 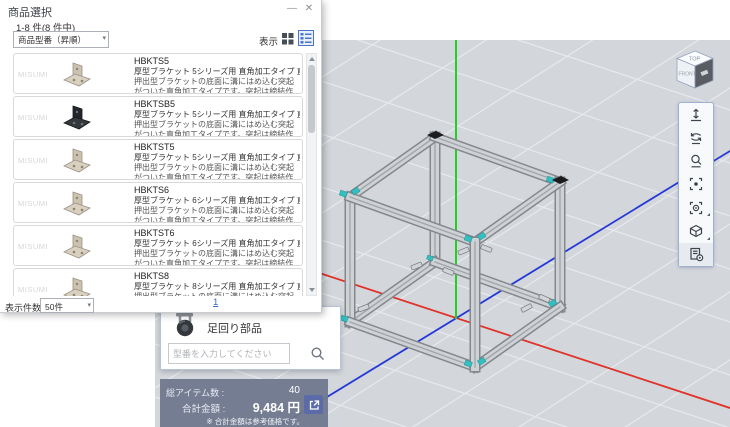 What do you see at coordinates (217, 71) in the screenshot?
I see `product-spec: 厚型ブラケット 5シリーズ用 直角加工タイプ 直角度0.06 1列溝用` at bounding box center [217, 71].